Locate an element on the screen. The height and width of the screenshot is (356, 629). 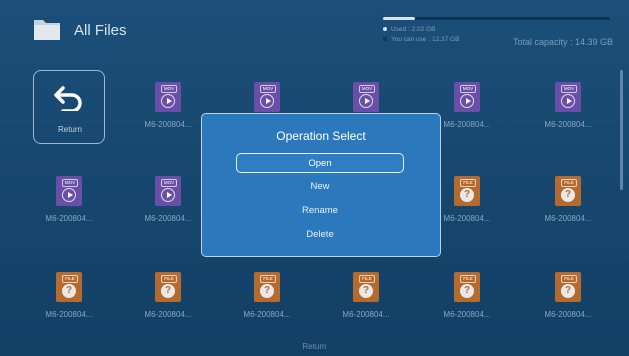
free-label: You can use : 12.37 GB is located at coordinates (425, 39).